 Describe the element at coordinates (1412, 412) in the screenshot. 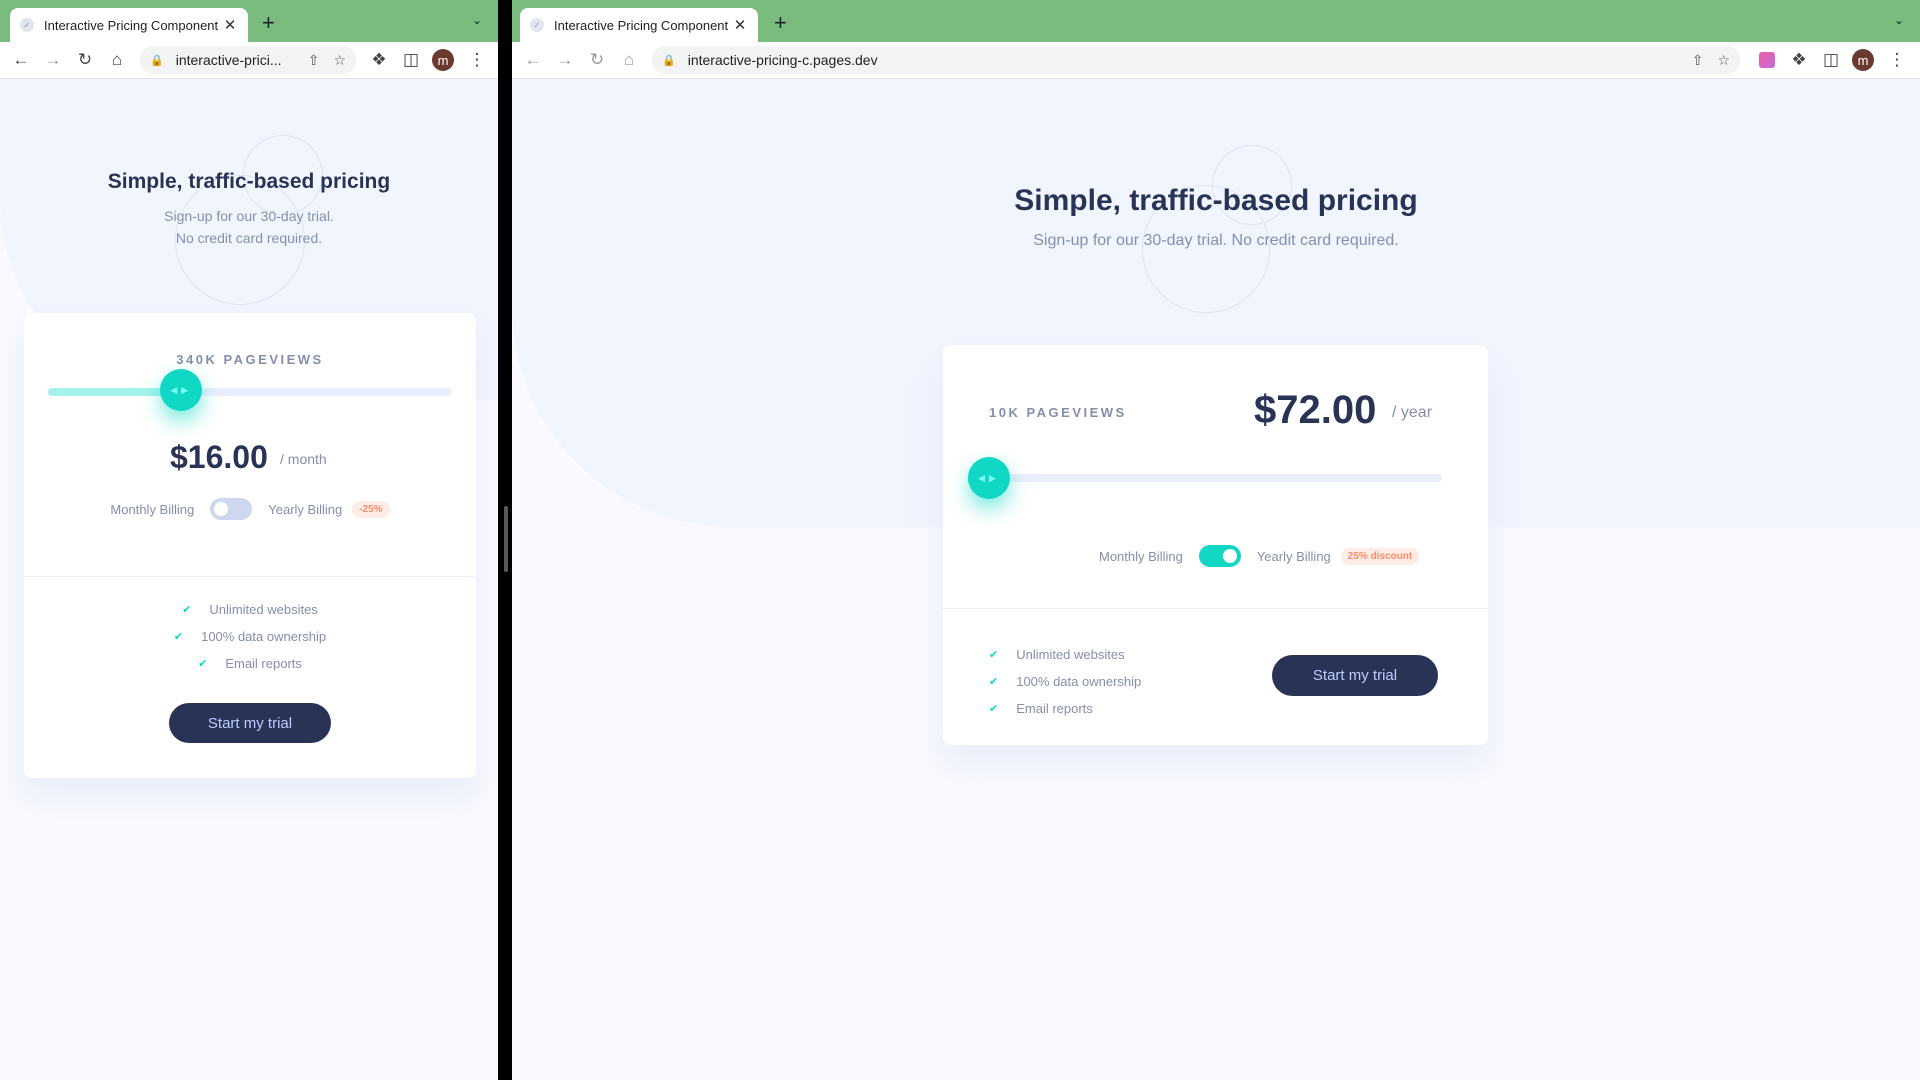

I see `price-period: / year` at that location.